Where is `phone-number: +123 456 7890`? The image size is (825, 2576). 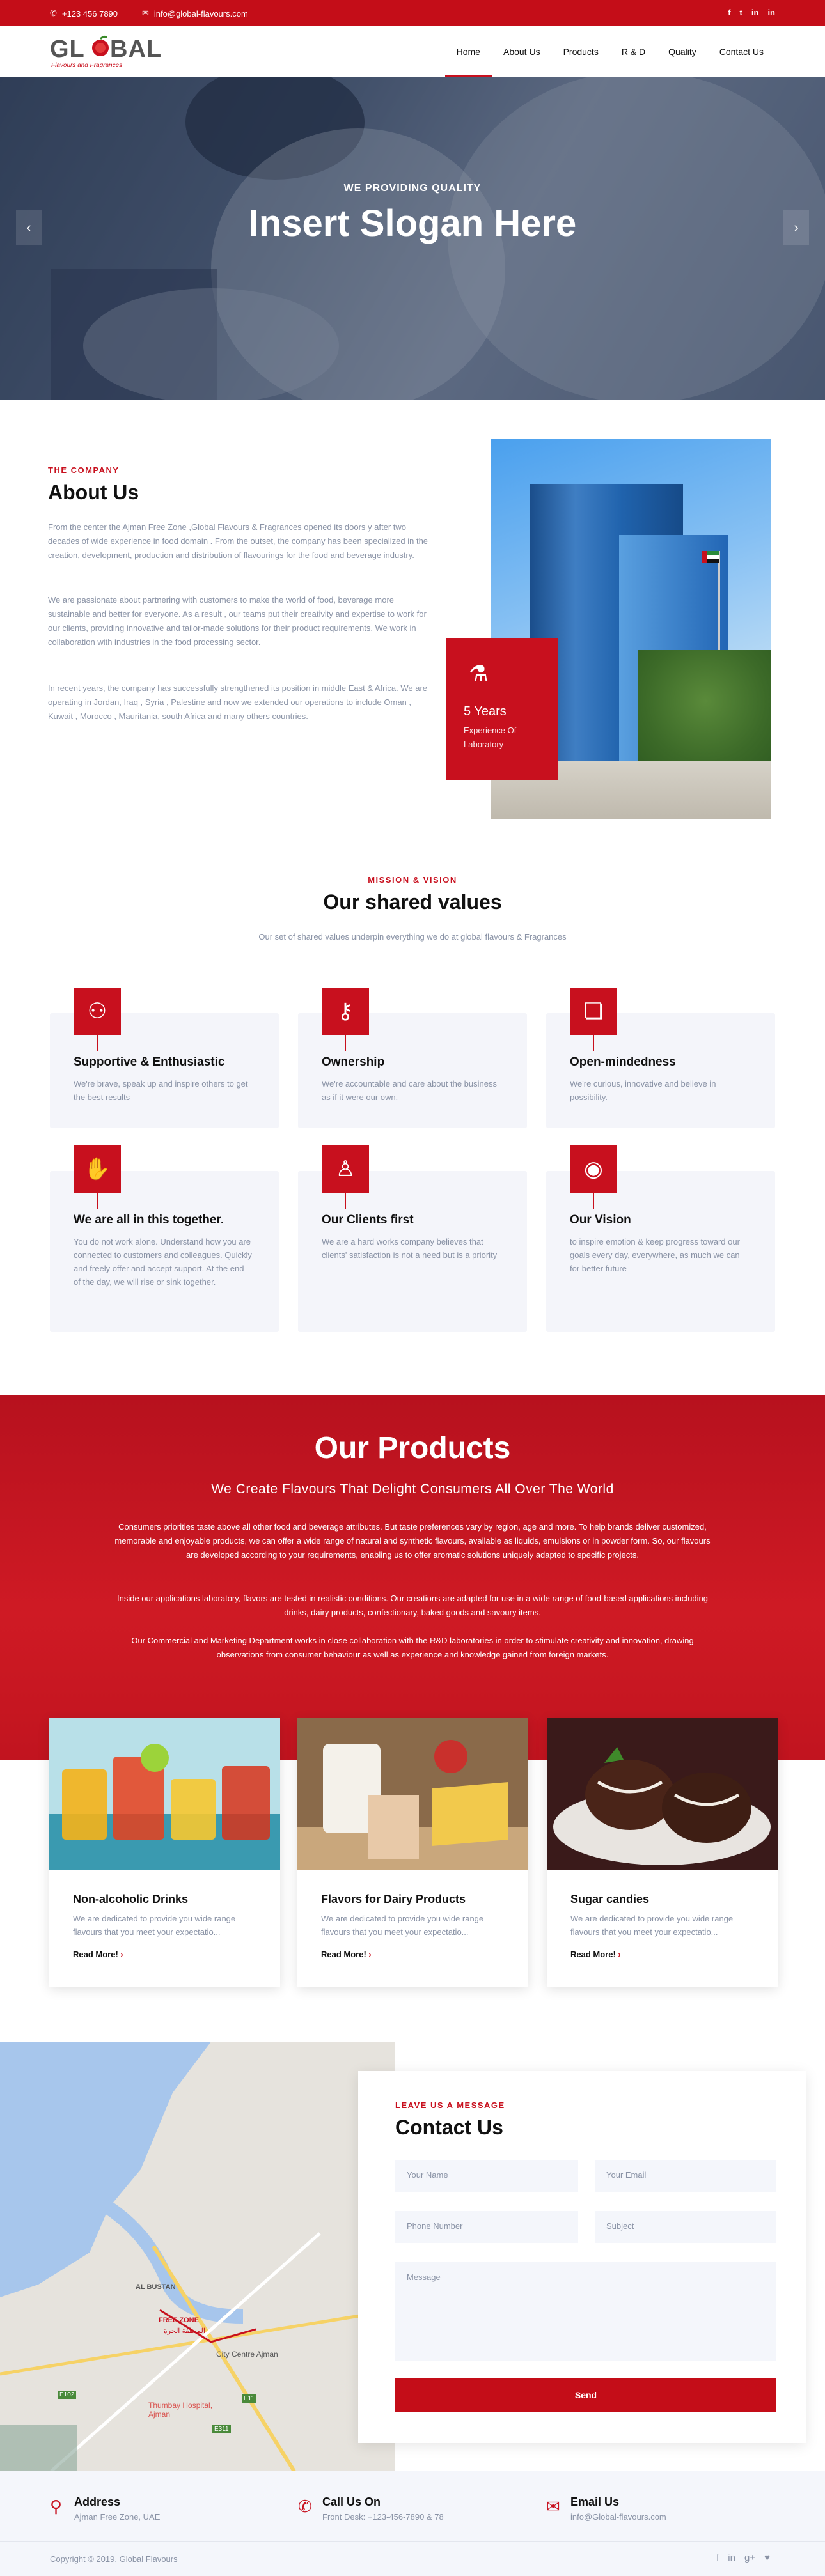
phone-number: +123 456 7890 is located at coordinates (89, 13).